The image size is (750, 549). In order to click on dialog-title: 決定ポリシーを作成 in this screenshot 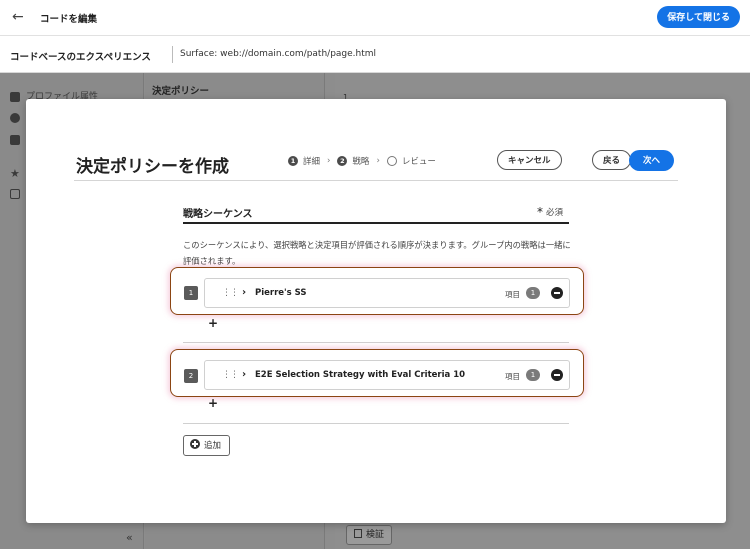, I will do `click(152, 167)`.